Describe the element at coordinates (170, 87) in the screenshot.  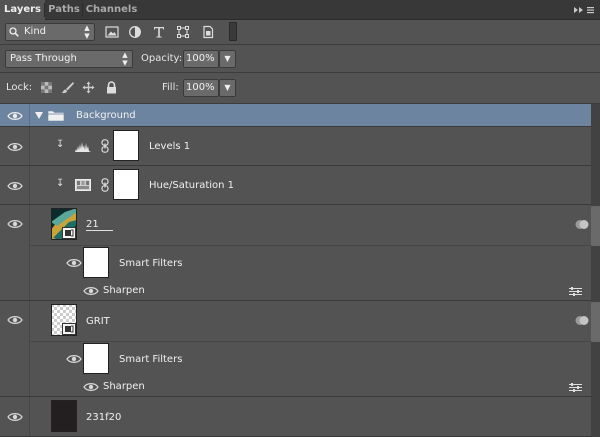
I see `fill-label: Fill:` at that location.